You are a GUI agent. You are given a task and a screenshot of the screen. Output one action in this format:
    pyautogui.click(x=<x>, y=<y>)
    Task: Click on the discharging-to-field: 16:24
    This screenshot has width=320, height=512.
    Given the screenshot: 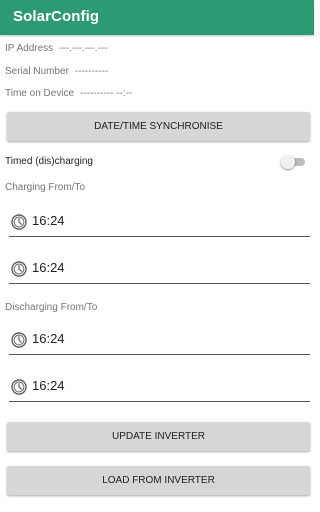 What is the action you would take?
    pyautogui.click(x=159, y=388)
    